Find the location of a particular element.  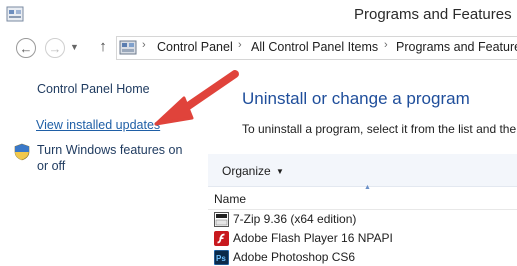

up-arrow-icon: ↑ is located at coordinates (103, 46).